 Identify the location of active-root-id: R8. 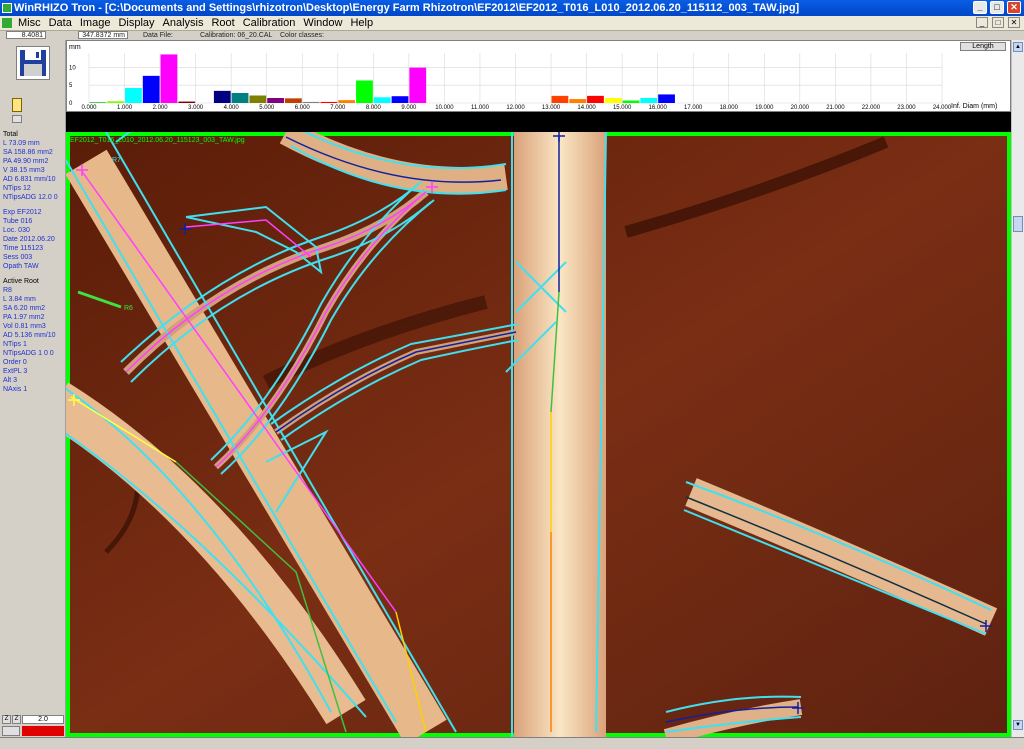
(7, 290).